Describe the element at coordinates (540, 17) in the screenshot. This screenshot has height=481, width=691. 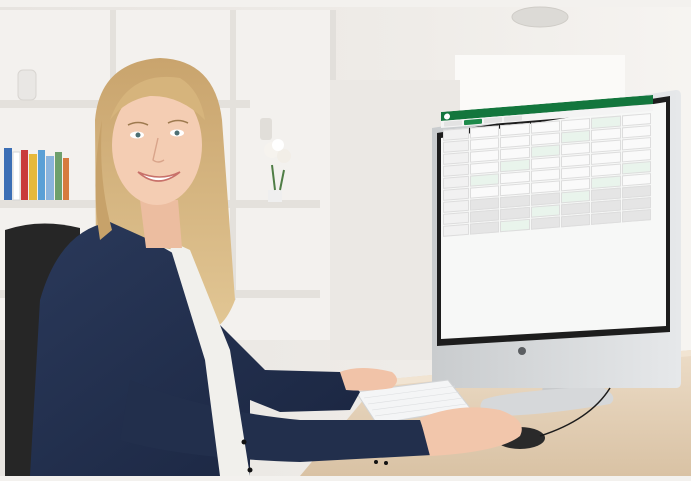
I see `wall-clock` at that location.